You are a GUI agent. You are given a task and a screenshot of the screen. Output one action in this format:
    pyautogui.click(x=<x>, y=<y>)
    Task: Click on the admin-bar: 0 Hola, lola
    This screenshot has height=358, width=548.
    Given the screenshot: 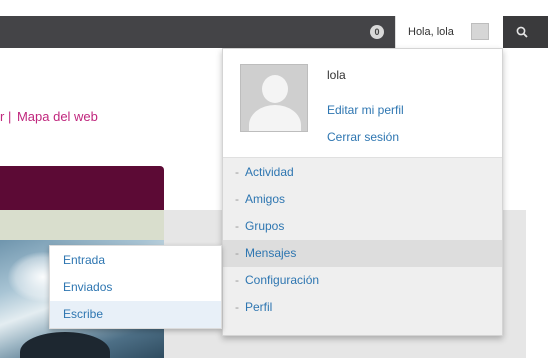 What is the action you would take?
    pyautogui.click(x=274, y=32)
    